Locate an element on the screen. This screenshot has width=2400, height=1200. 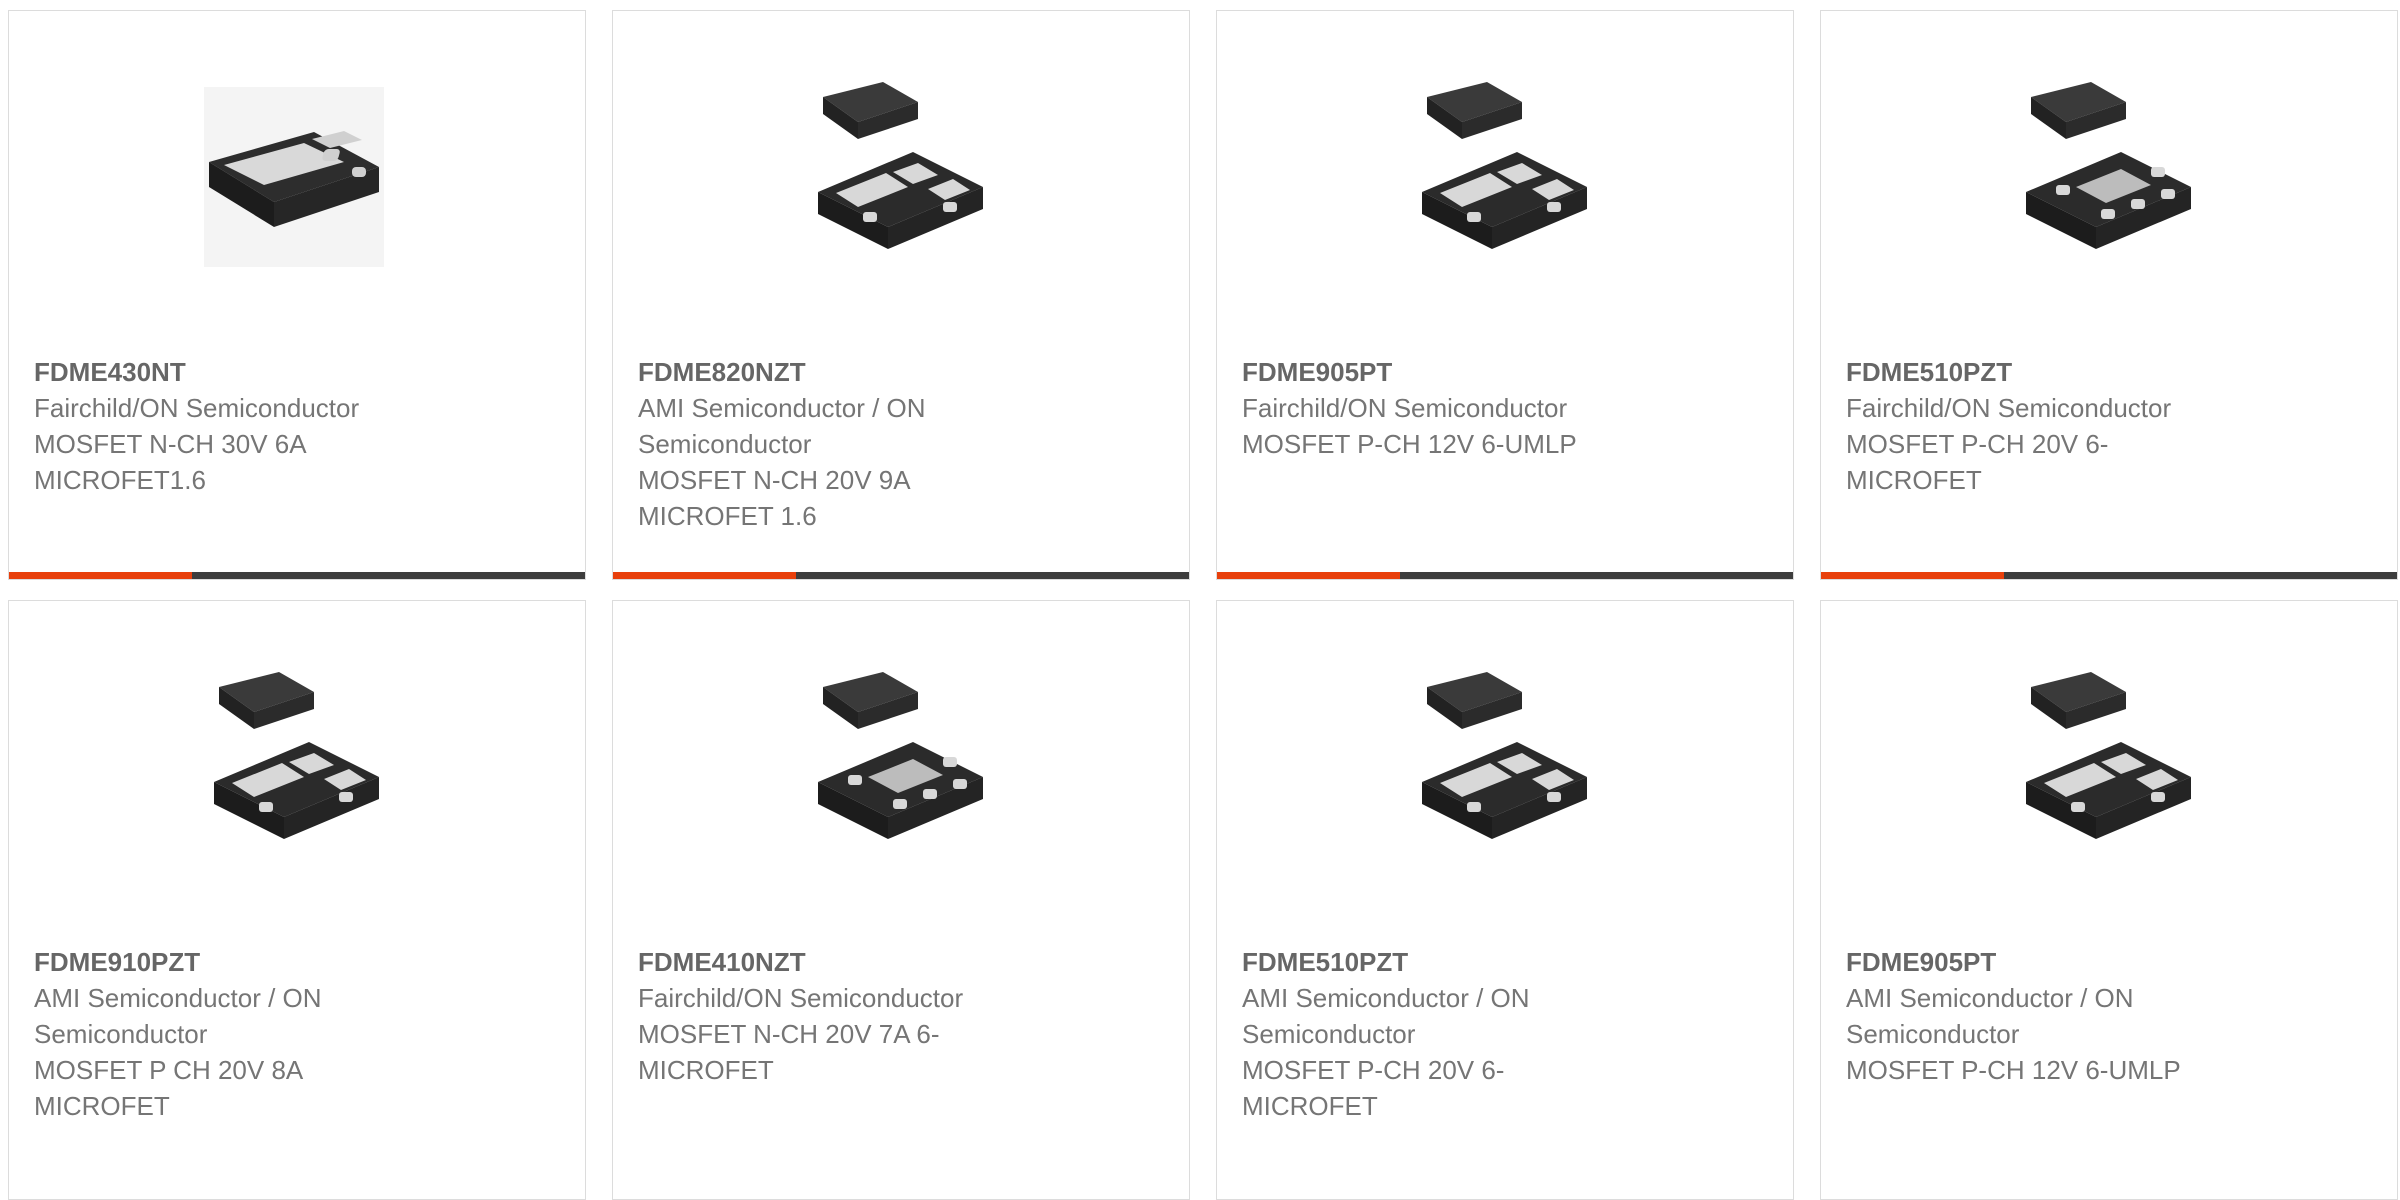
part-number: FDME820NZT is located at coordinates (818, 372).